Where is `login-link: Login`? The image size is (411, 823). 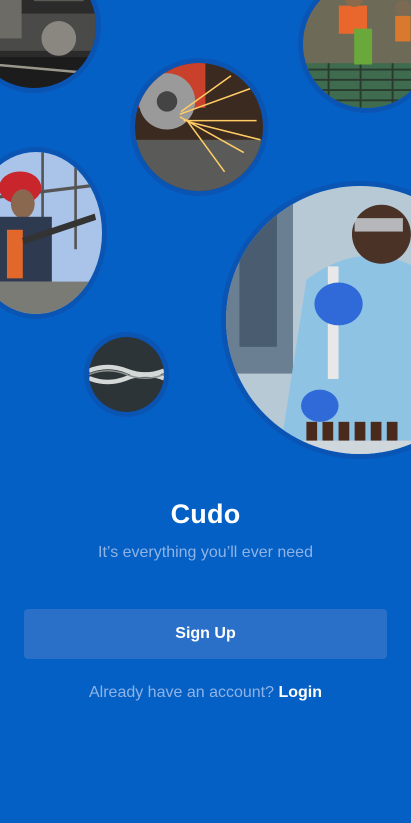 login-link: Login is located at coordinates (300, 692).